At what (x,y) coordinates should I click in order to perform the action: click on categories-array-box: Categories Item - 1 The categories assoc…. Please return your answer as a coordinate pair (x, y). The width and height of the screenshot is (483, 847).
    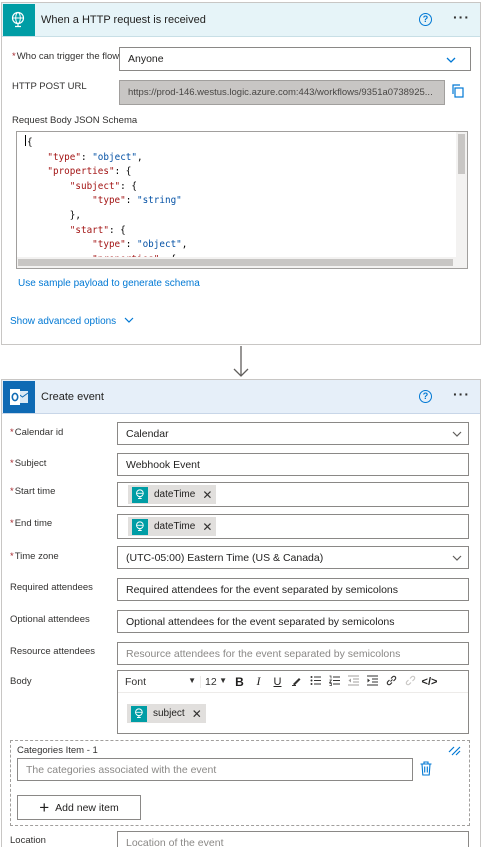
    Looking at the image, I should click on (240, 783).